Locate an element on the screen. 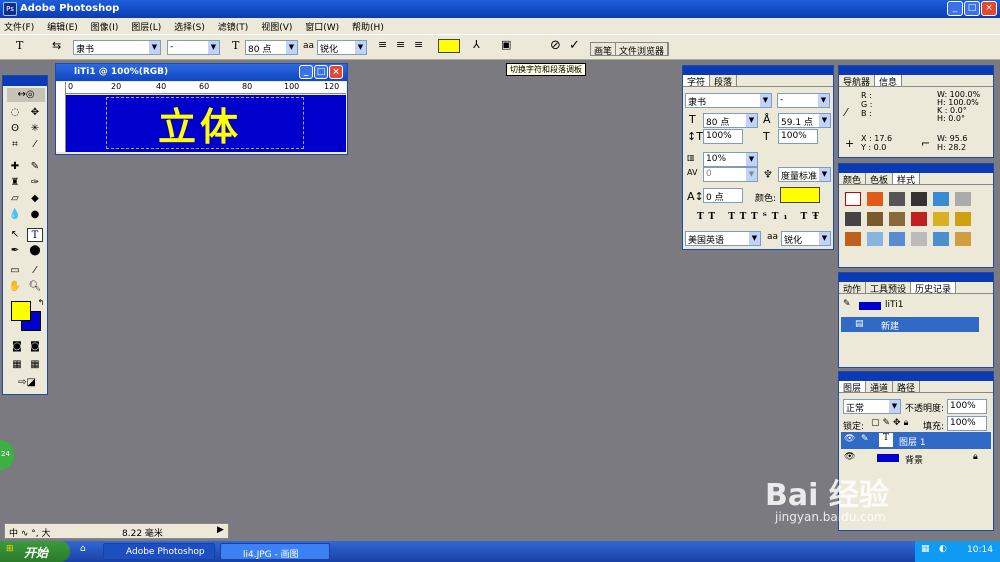 This screenshot has width=1000, height=562. document-canvas: 立体 is located at coordinates (206, 123).